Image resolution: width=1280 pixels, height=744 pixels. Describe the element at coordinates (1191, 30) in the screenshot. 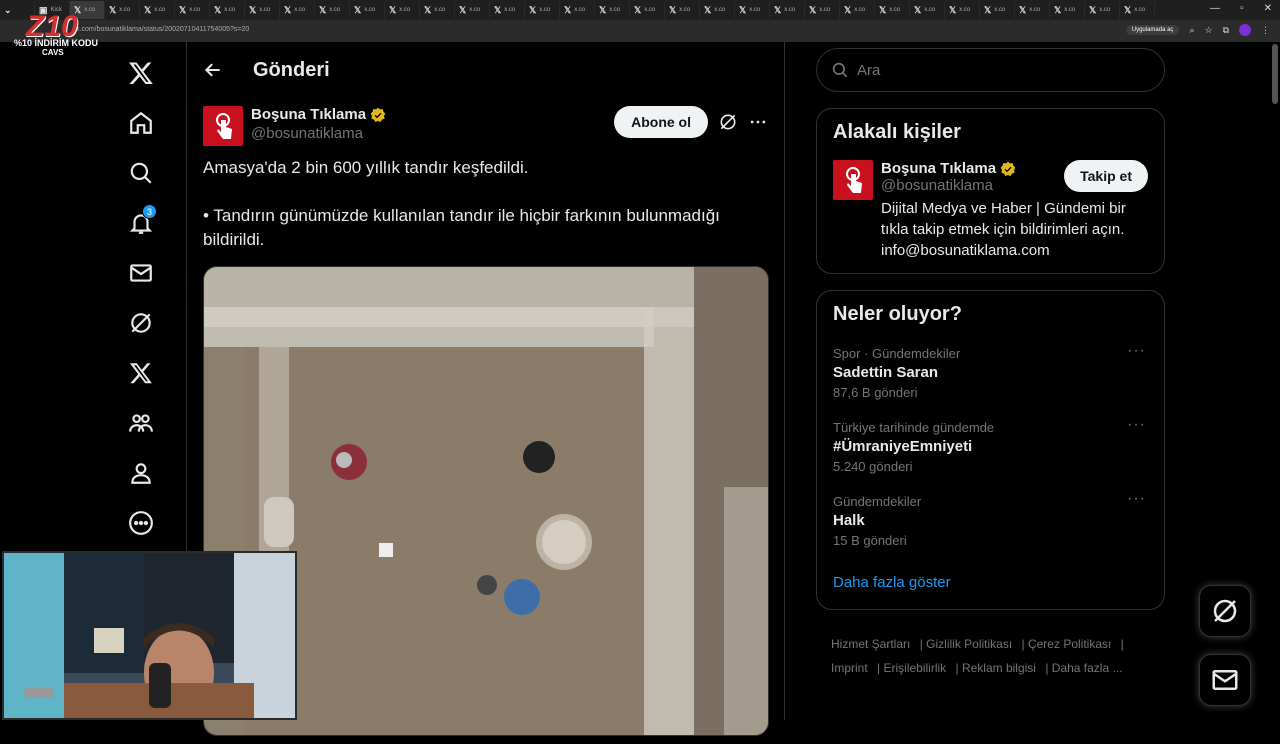

I see `zoom-icon: ⌕` at that location.